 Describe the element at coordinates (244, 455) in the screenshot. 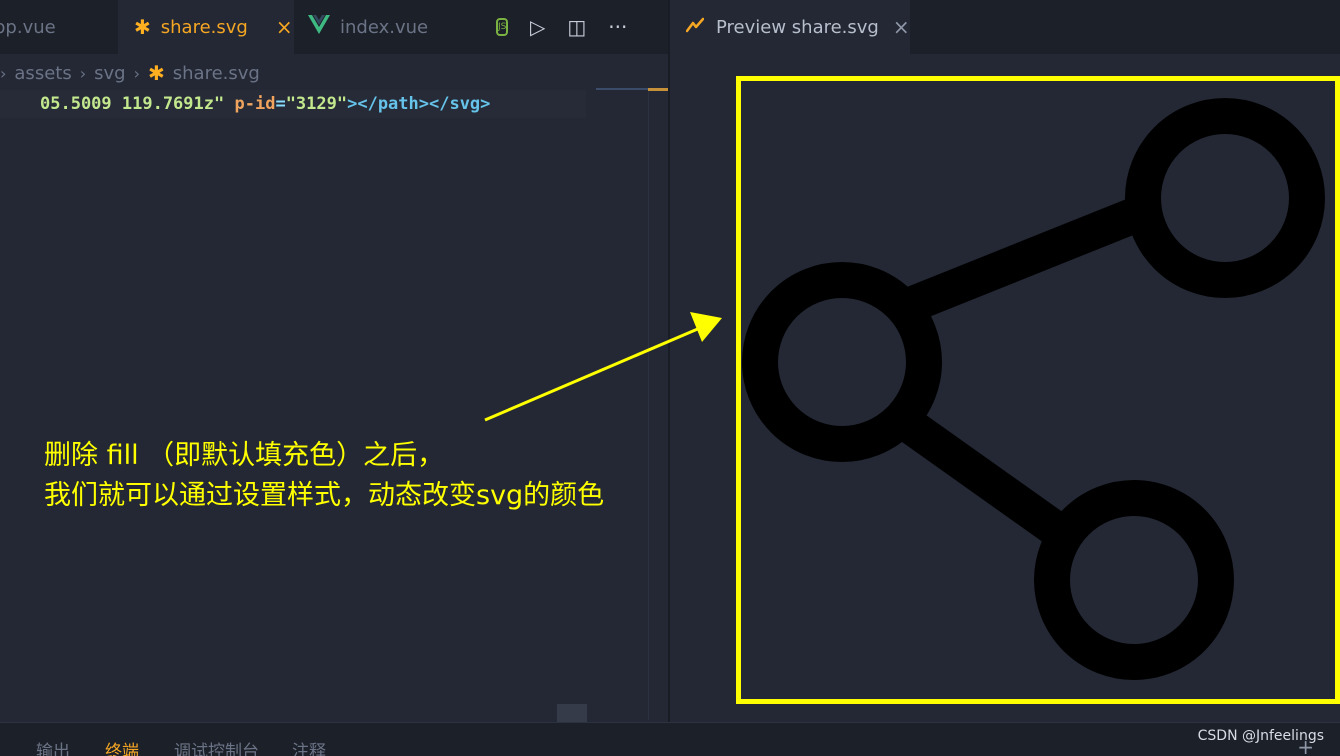

I see `annotation-line-1: 删除 fill （即默认填充色）之后，` at that location.